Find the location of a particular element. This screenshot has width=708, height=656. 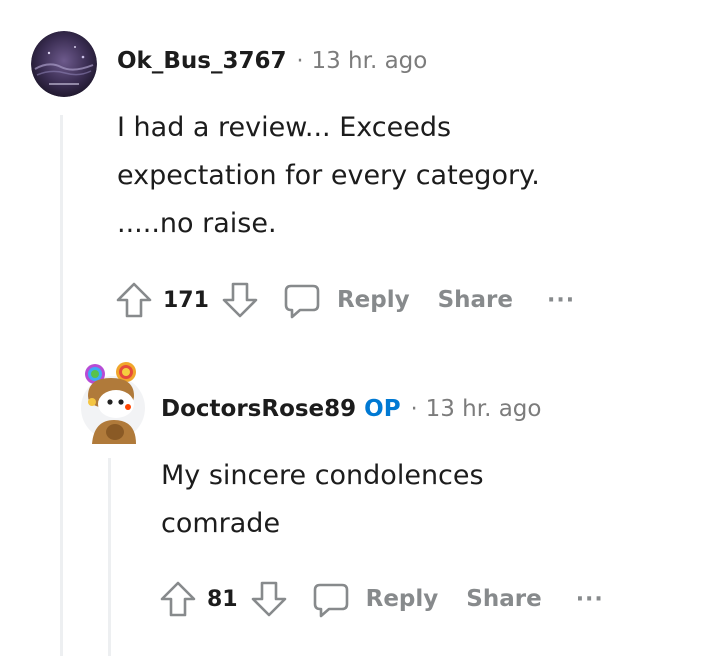

bear-avatar-icon is located at coordinates (113, 403).